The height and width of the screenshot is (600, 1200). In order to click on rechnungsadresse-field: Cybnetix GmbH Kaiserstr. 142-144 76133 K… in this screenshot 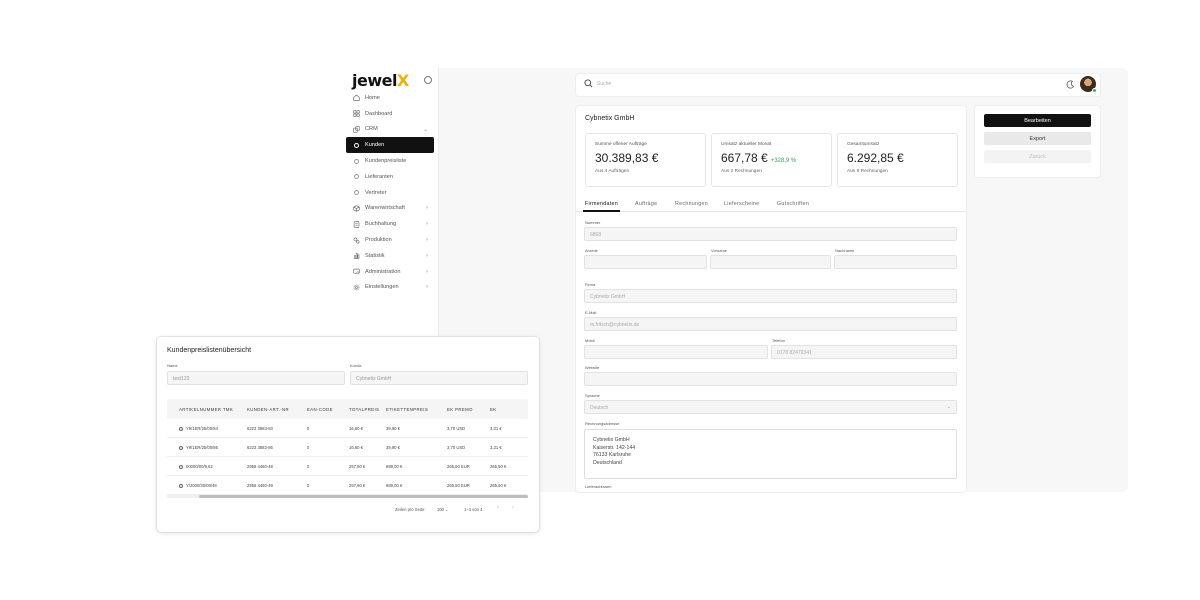, I will do `click(770, 454)`.